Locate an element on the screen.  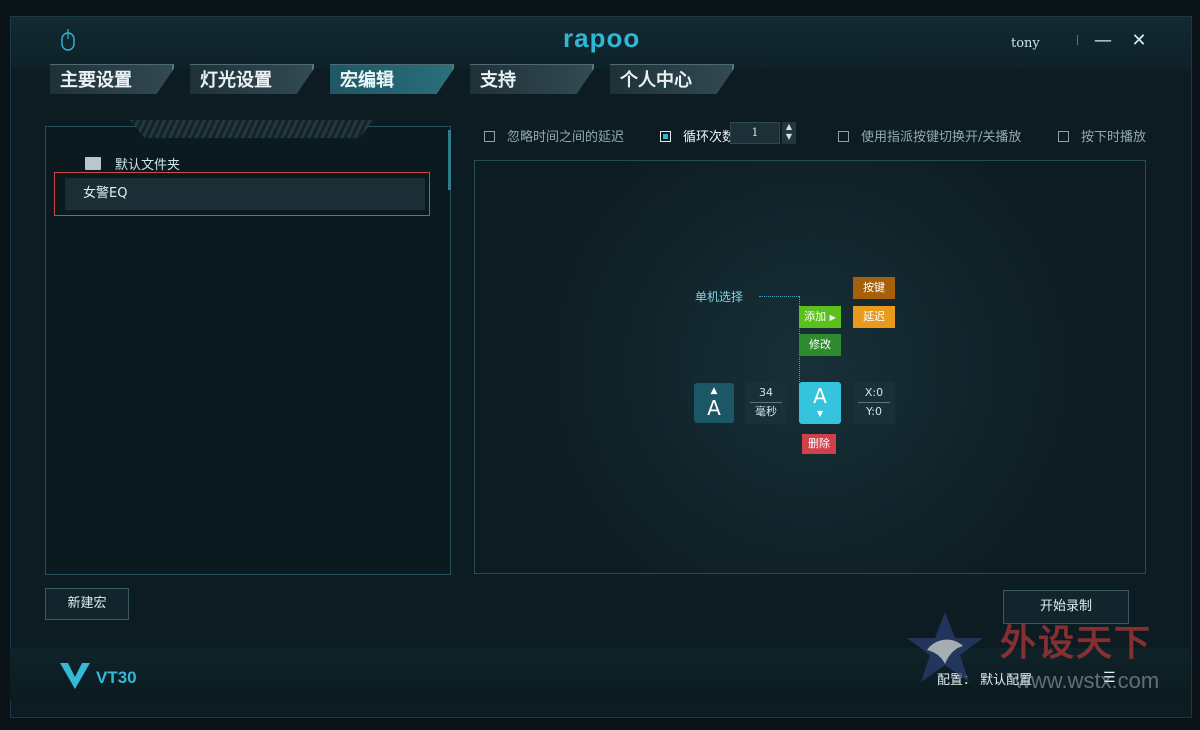
default-folder: 默认文件夹 is located at coordinates (132, 163).